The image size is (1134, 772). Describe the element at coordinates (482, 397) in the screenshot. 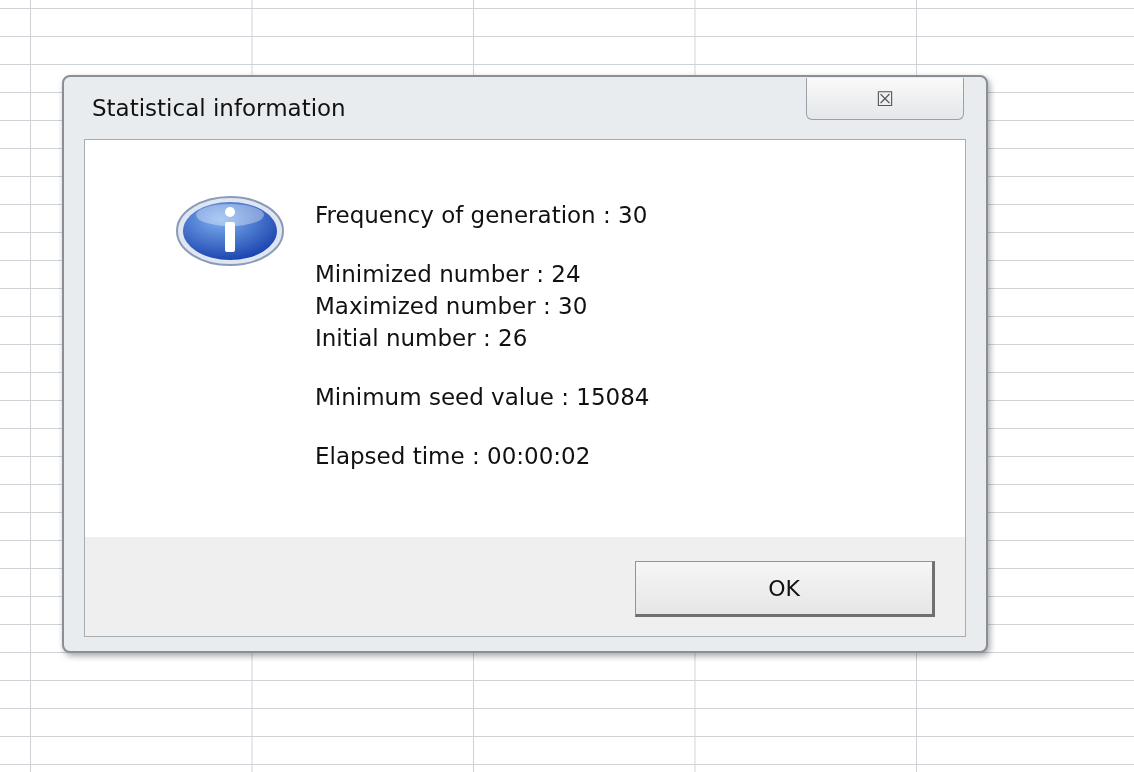

I see `message-text: Minimum seed value : 15084` at that location.